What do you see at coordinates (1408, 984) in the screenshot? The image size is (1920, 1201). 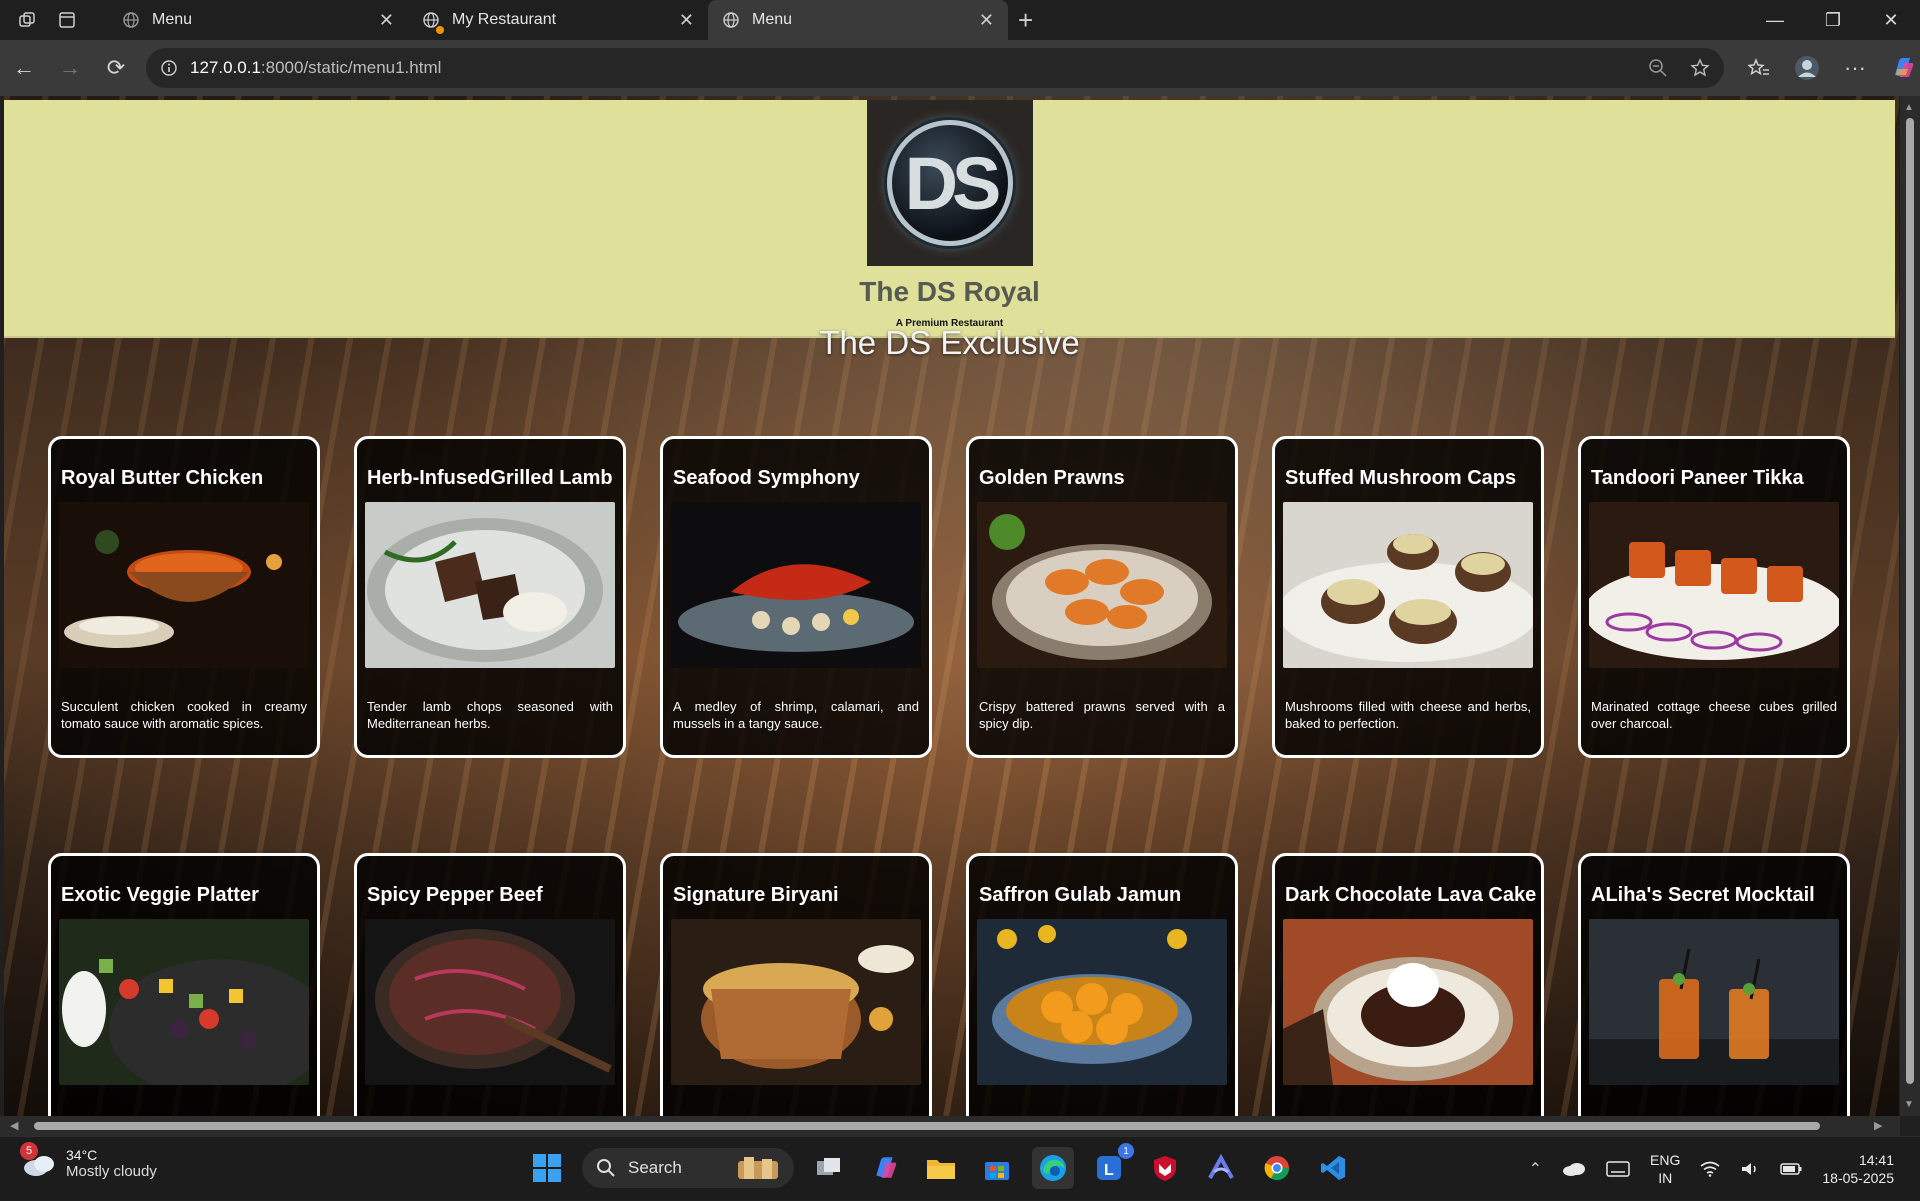 I see `menu-card: Dark Chocolate Lava Cake` at bounding box center [1408, 984].